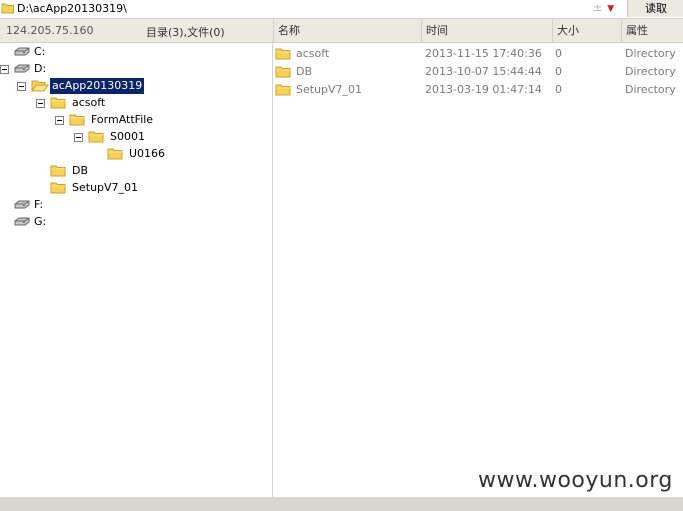 This screenshot has width=683, height=511. I want to click on header-row: 124.205.75.160 目录(3),文件(0) 名称 时间 大小 属性, so click(341, 31).